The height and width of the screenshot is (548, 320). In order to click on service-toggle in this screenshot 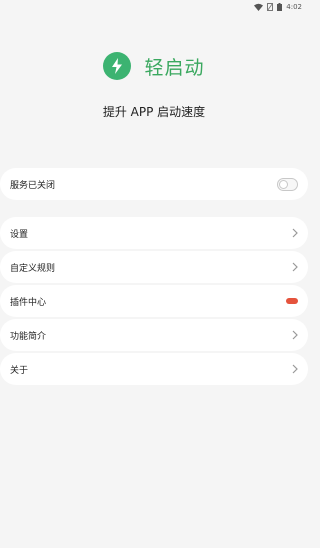, I will do `click(287, 184)`.